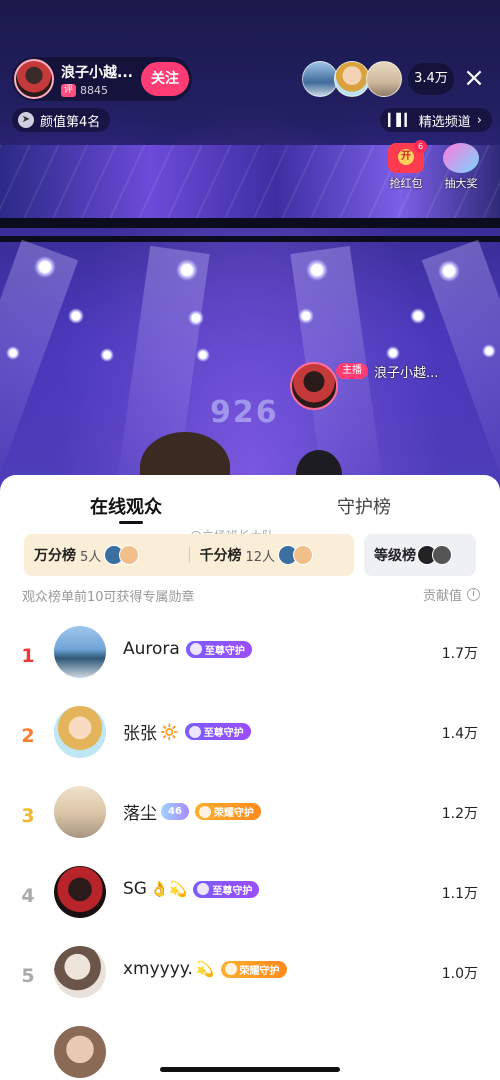 The width and height of the screenshot is (500, 1080). I want to click on follow-button: 关注, so click(165, 79).